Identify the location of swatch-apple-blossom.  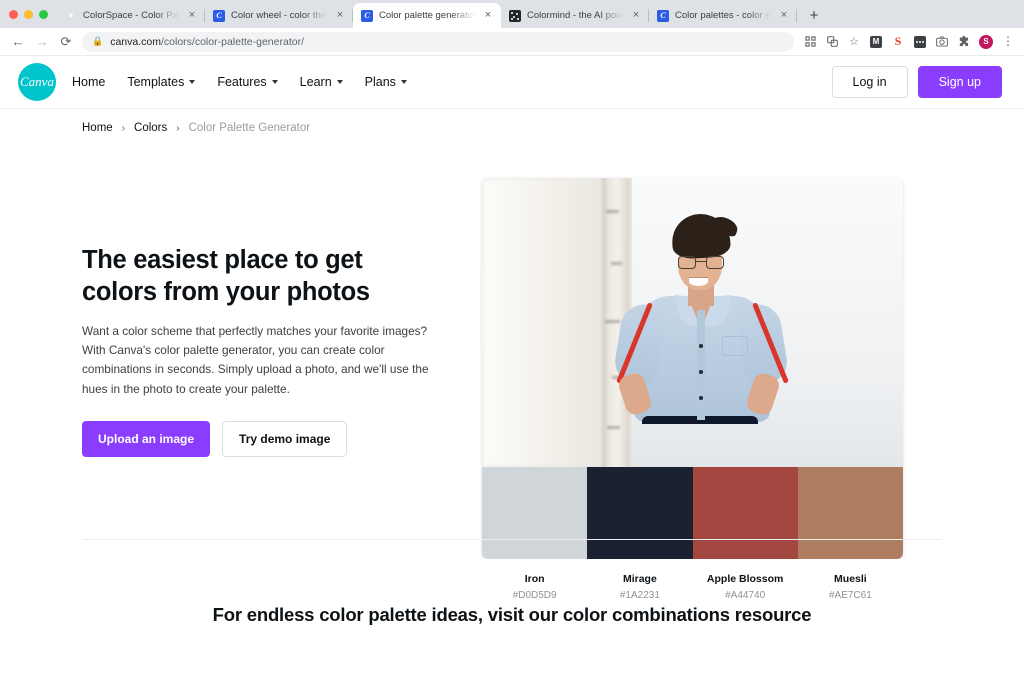
(745, 513).